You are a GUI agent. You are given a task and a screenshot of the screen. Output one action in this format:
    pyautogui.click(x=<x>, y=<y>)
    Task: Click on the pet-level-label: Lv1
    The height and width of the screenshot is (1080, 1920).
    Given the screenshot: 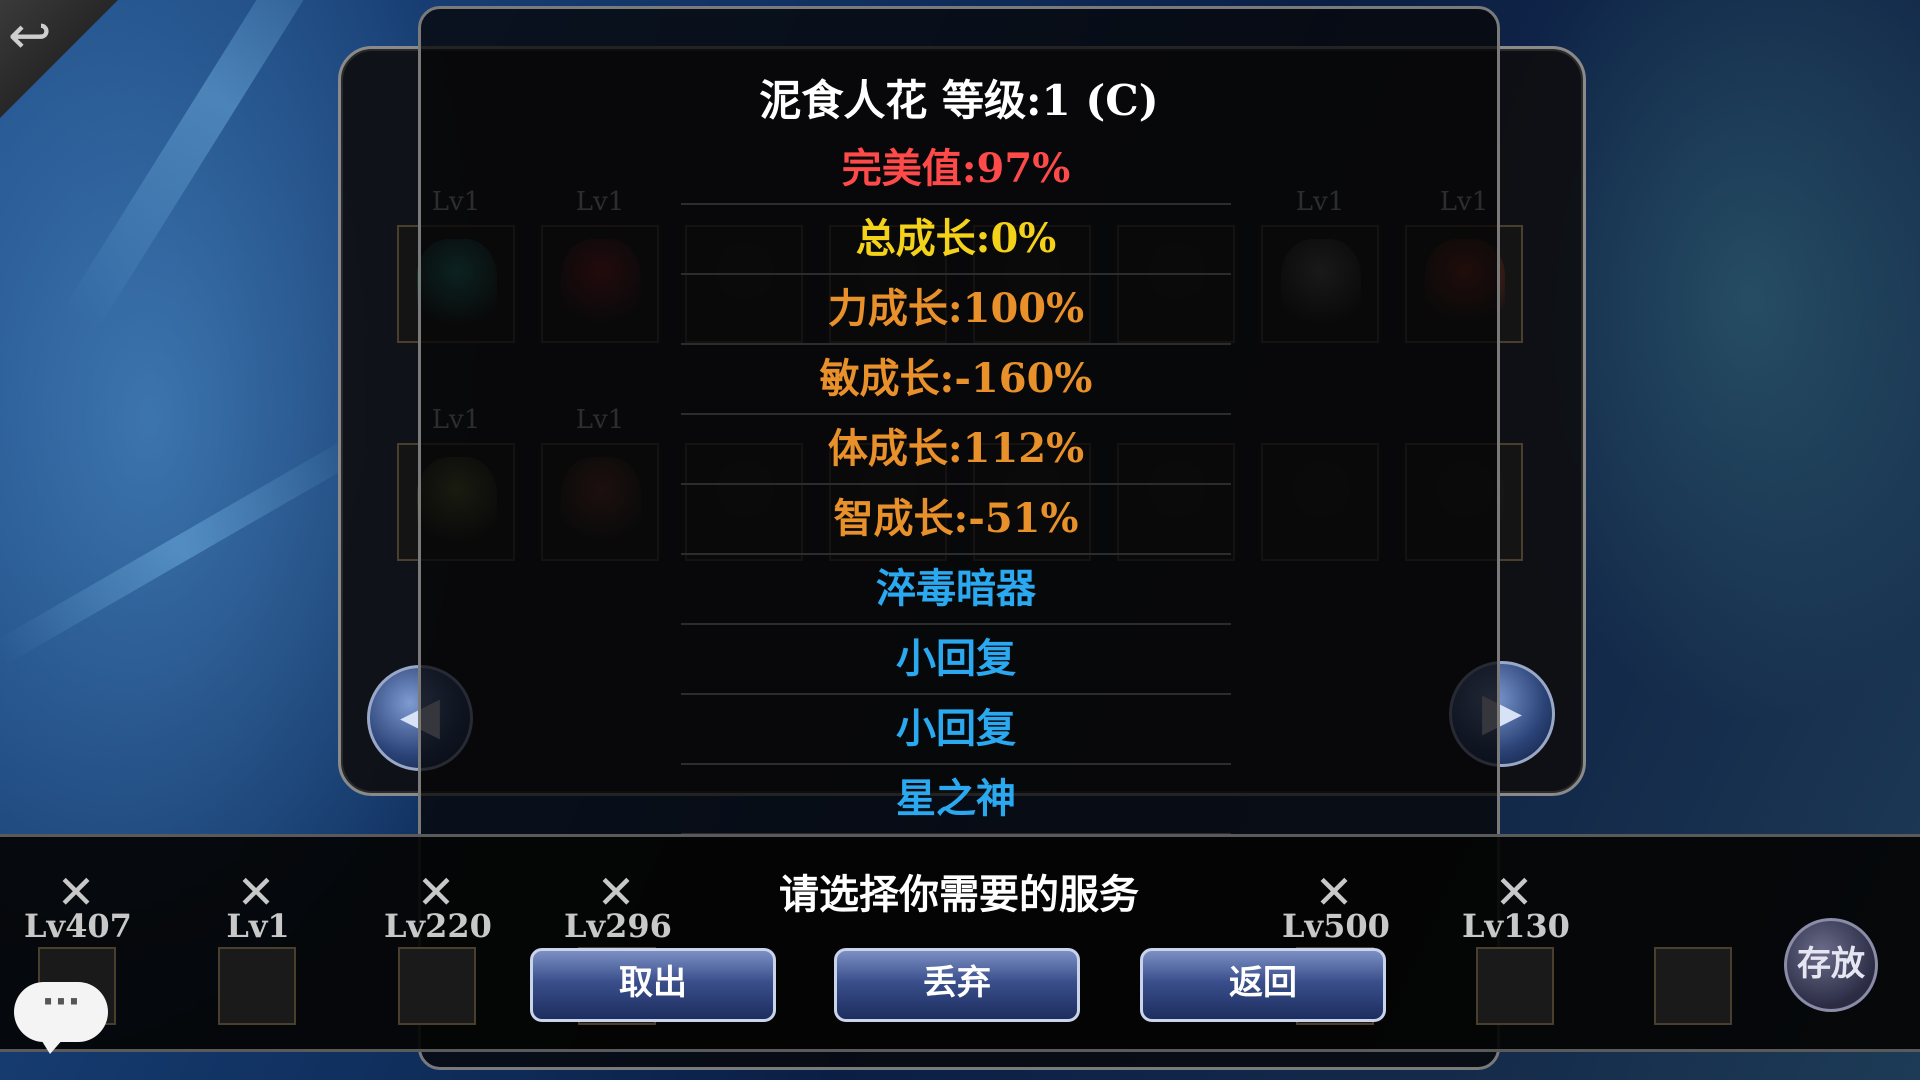 What is the action you would take?
    pyautogui.click(x=258, y=926)
    